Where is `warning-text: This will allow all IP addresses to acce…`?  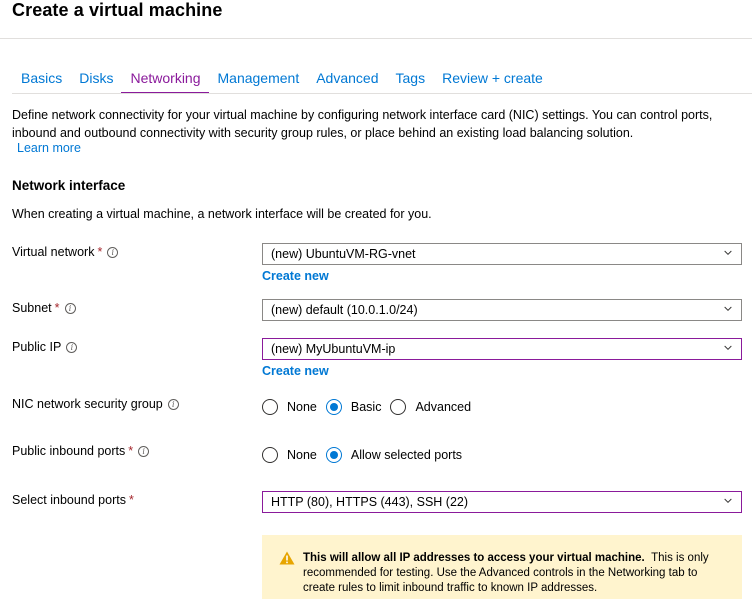
warning-text: This will allow all IP addresses to acce… is located at coordinates (516, 573).